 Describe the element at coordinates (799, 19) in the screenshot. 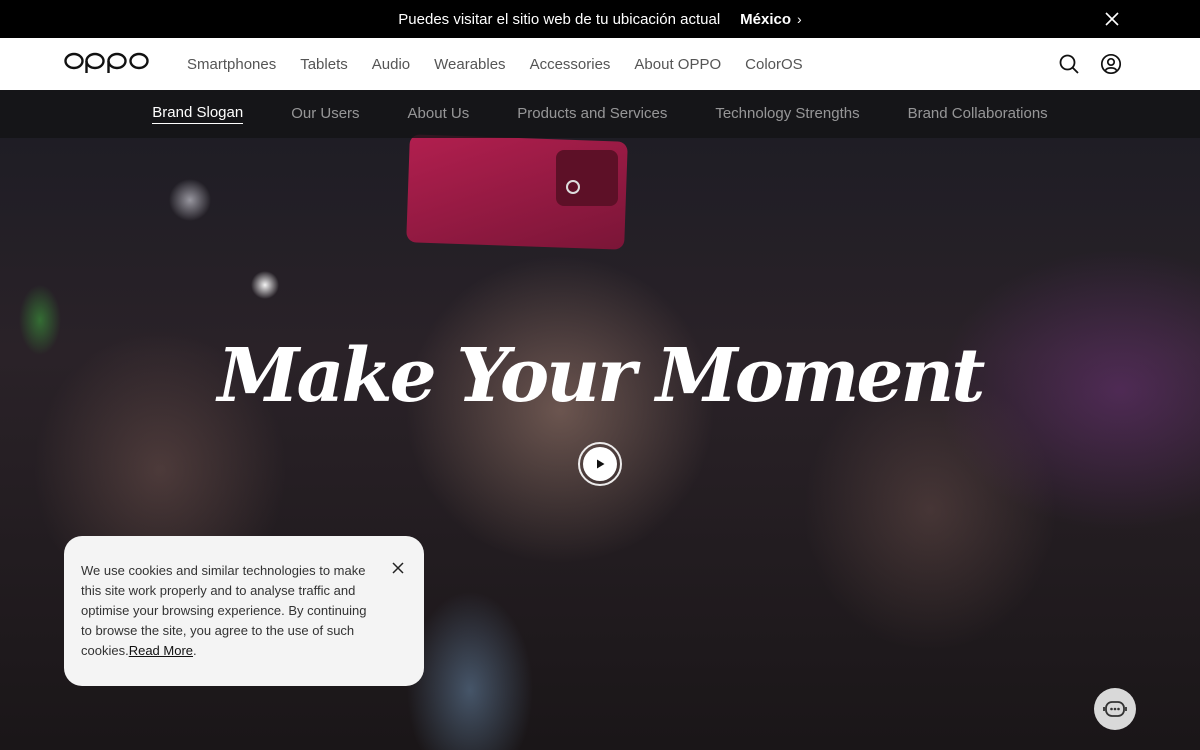

I see `chevron-right-icon: ›` at that location.